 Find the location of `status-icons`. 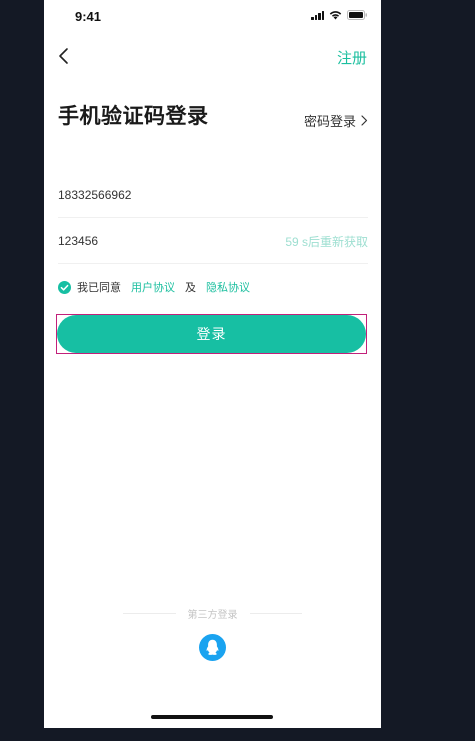

status-icons is located at coordinates (339, 15).